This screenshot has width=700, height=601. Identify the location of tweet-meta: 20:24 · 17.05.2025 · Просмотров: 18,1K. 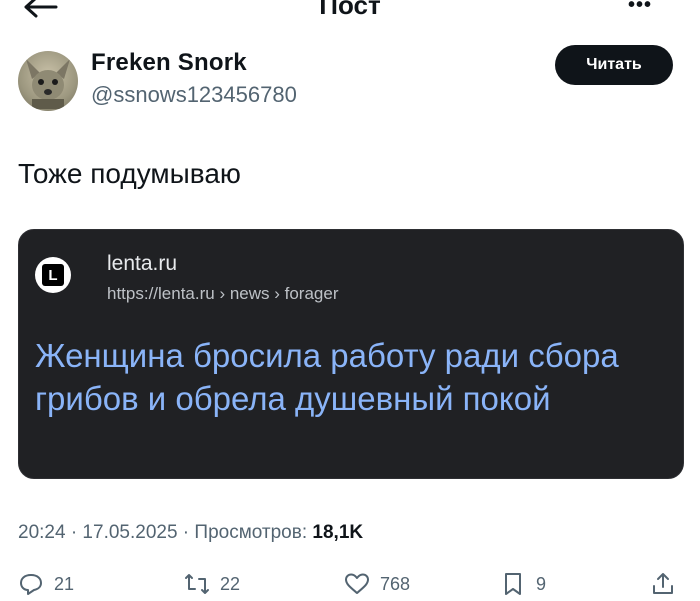
(190, 533).